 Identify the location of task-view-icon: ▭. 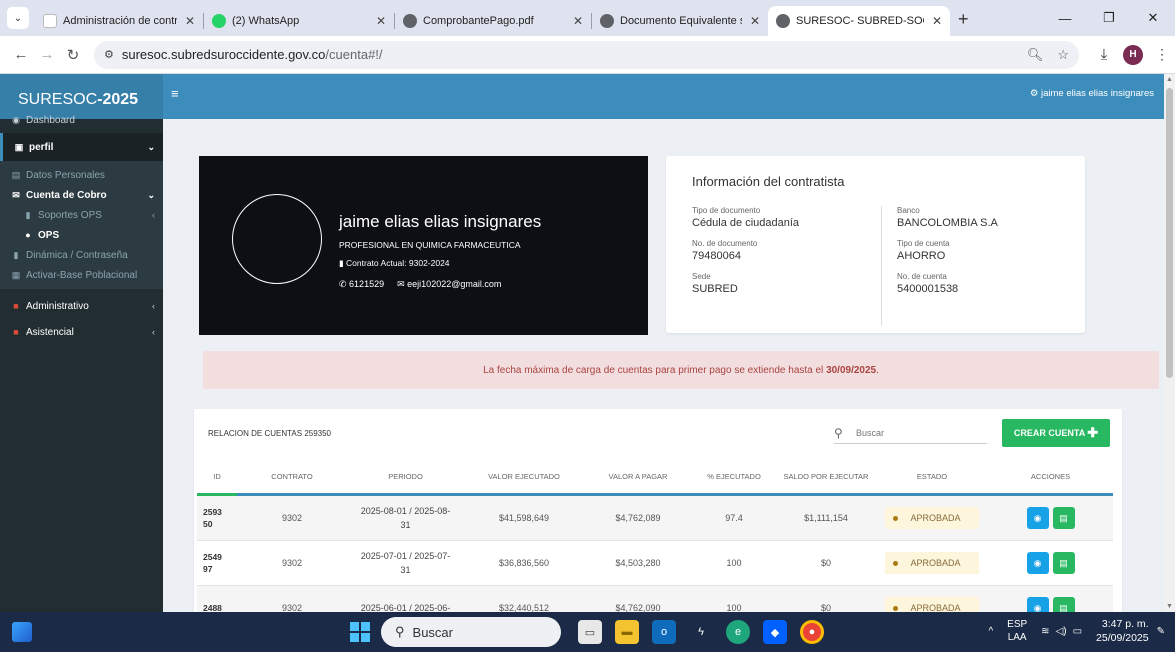
(590, 632).